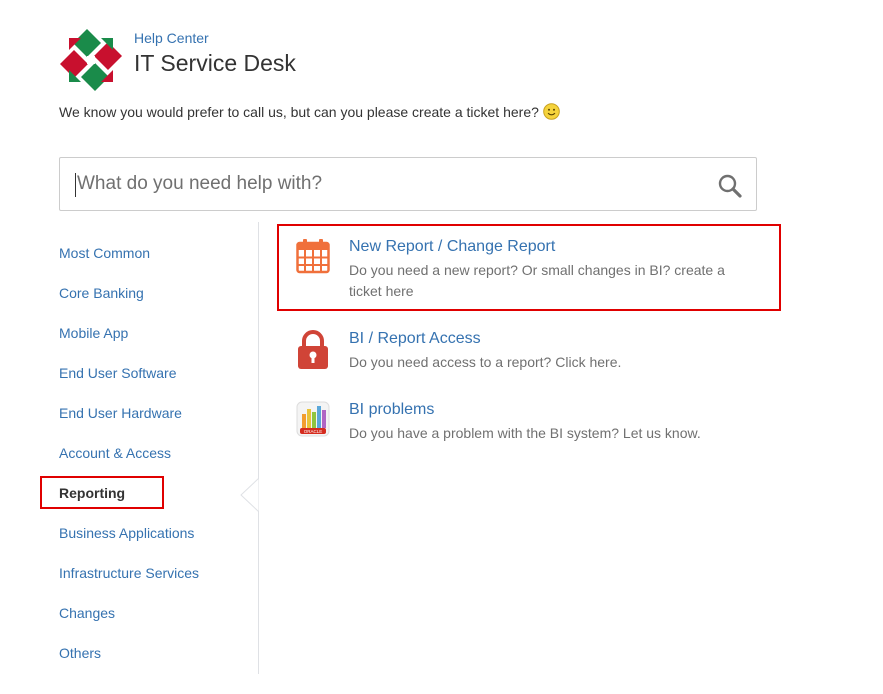 The image size is (883, 694). I want to click on sidebar-divider, so click(258, 448).